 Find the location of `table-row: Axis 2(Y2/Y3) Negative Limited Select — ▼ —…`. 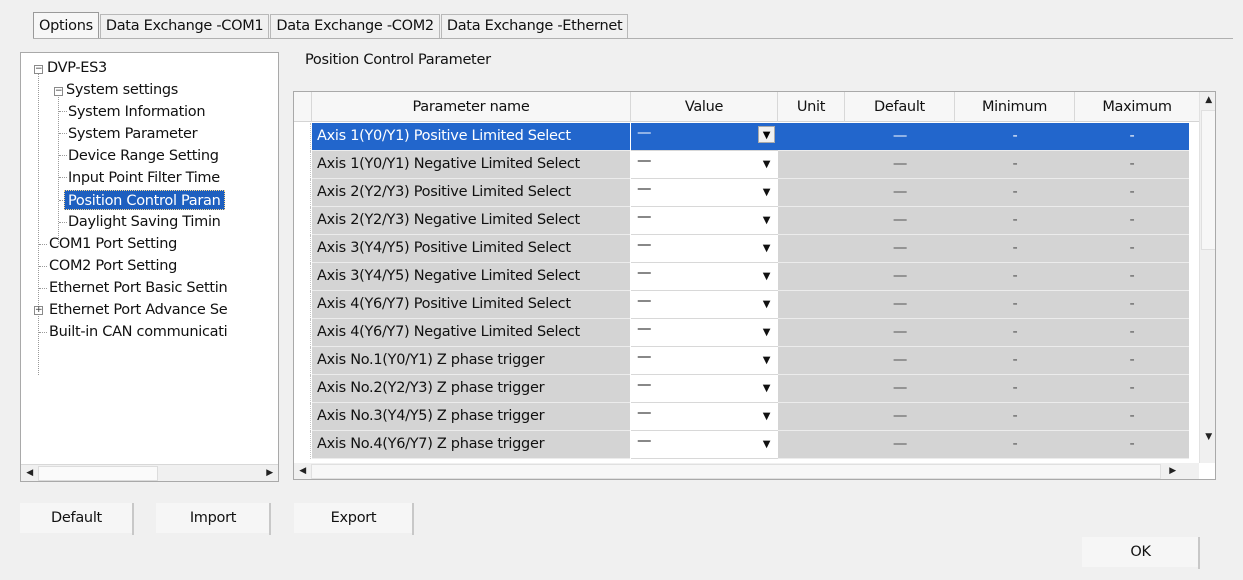

table-row: Axis 2(Y2/Y3) Negative Limited Select — ▼ —… is located at coordinates (741, 221).